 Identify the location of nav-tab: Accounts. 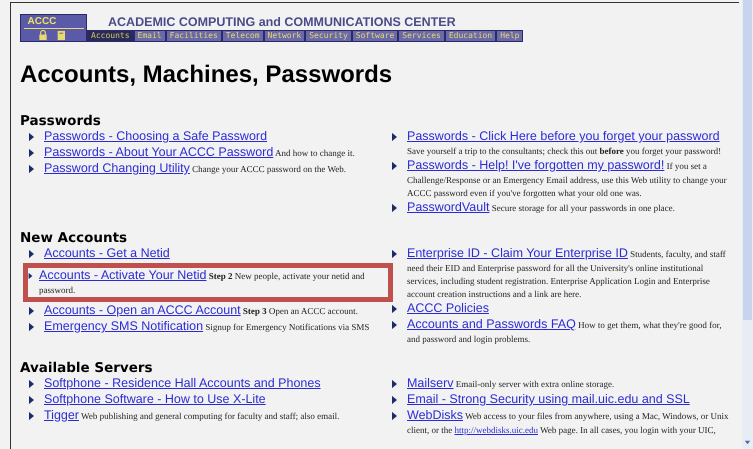
(110, 36).